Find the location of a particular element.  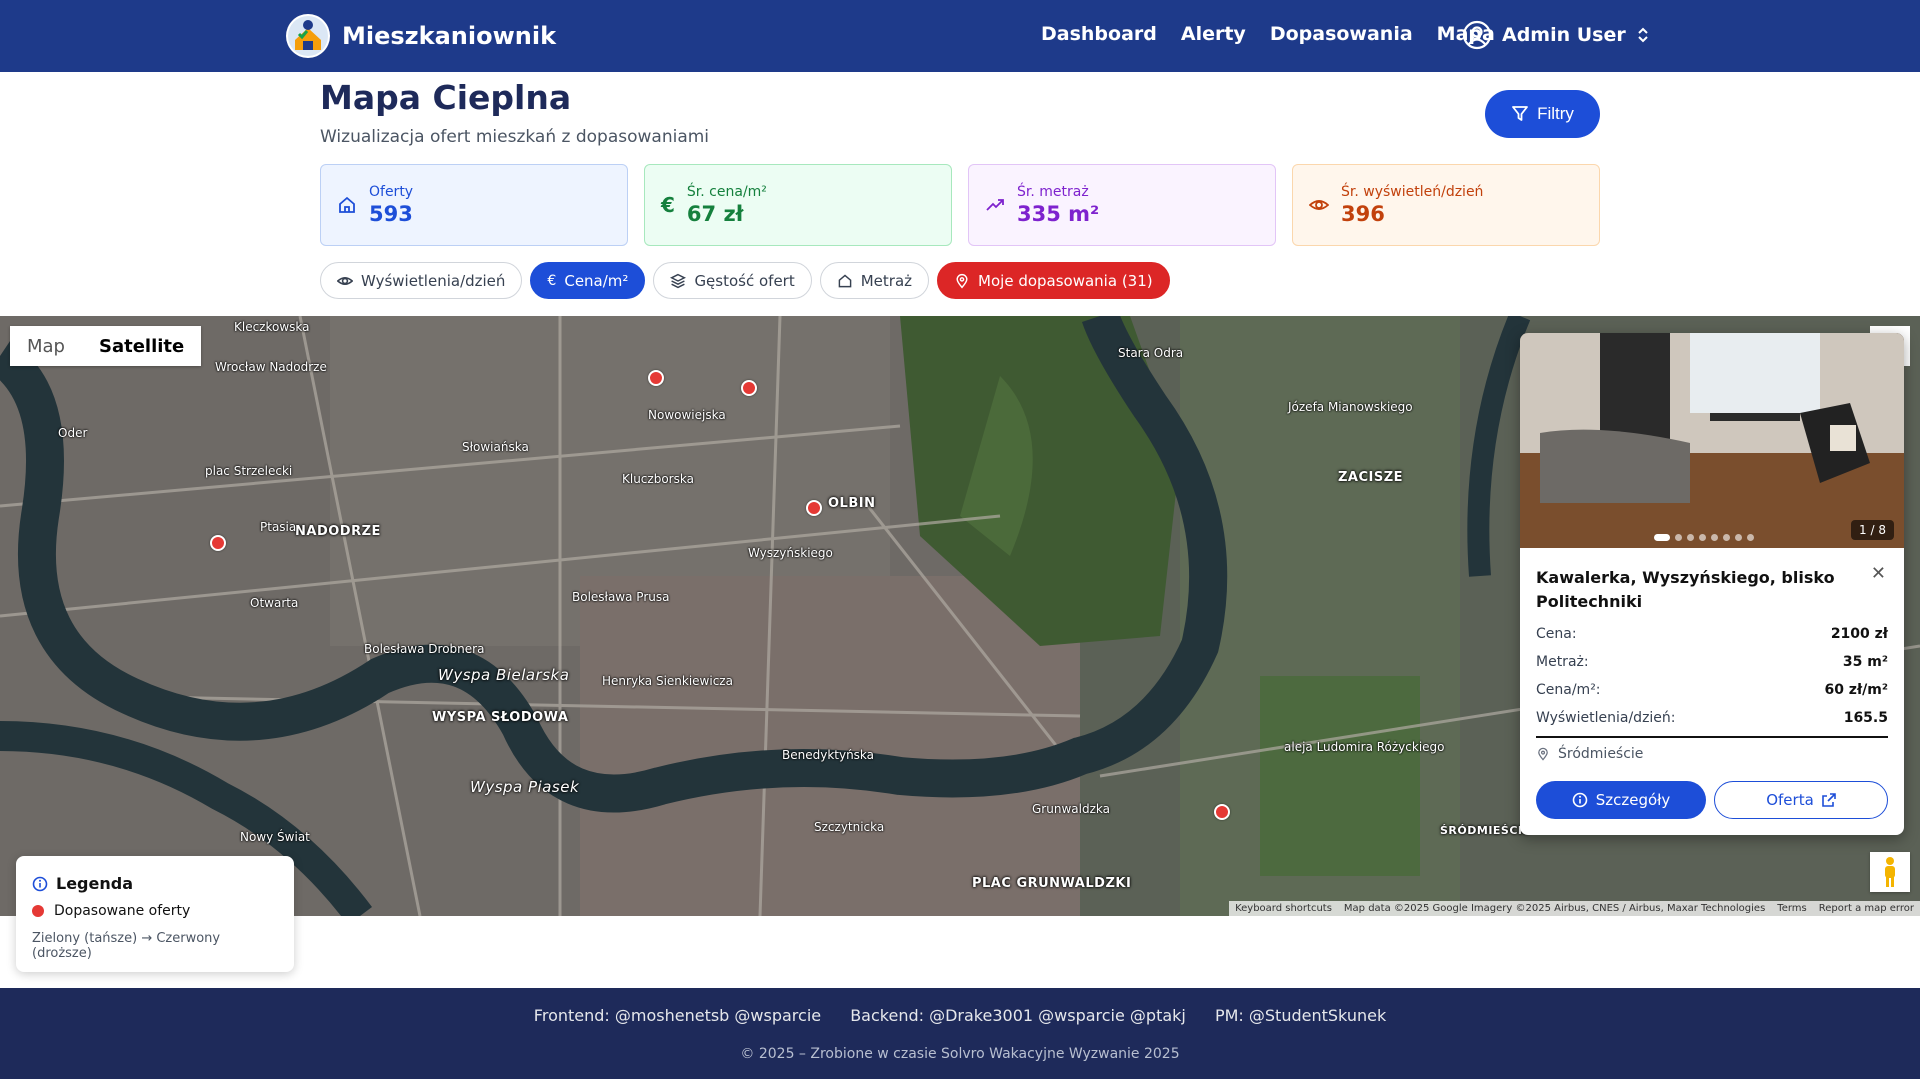

map-label-district: ZACISZE is located at coordinates (1371, 477).